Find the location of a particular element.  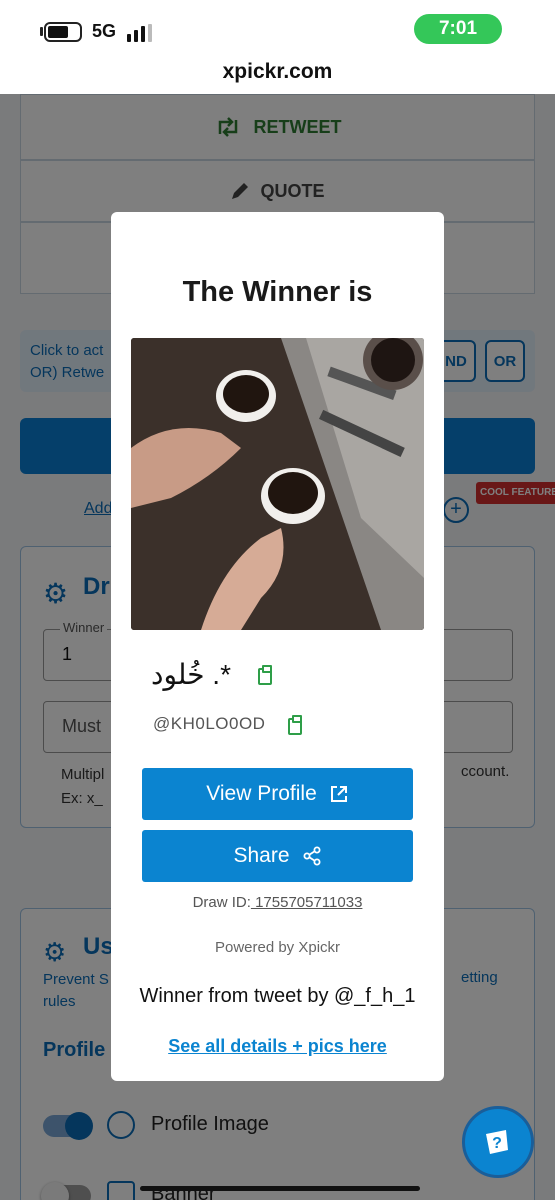

help-button: ? is located at coordinates (498, 1142).